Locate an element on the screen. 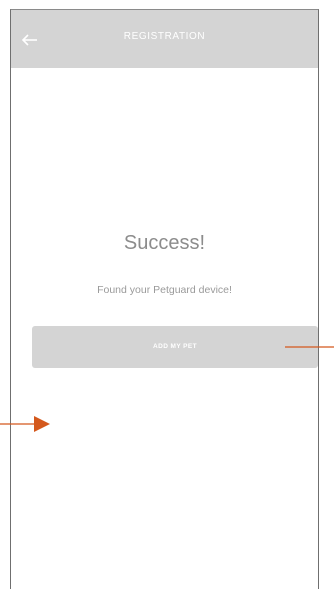 This screenshot has width=334, height=589. add-my-pet-button: ADD MY PET is located at coordinates (175, 347).